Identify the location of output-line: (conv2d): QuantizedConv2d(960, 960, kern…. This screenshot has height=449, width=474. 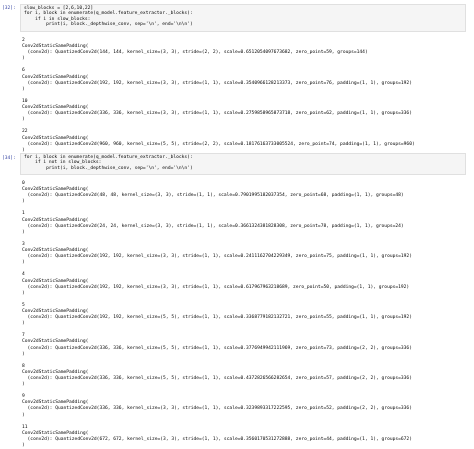
(218, 144).